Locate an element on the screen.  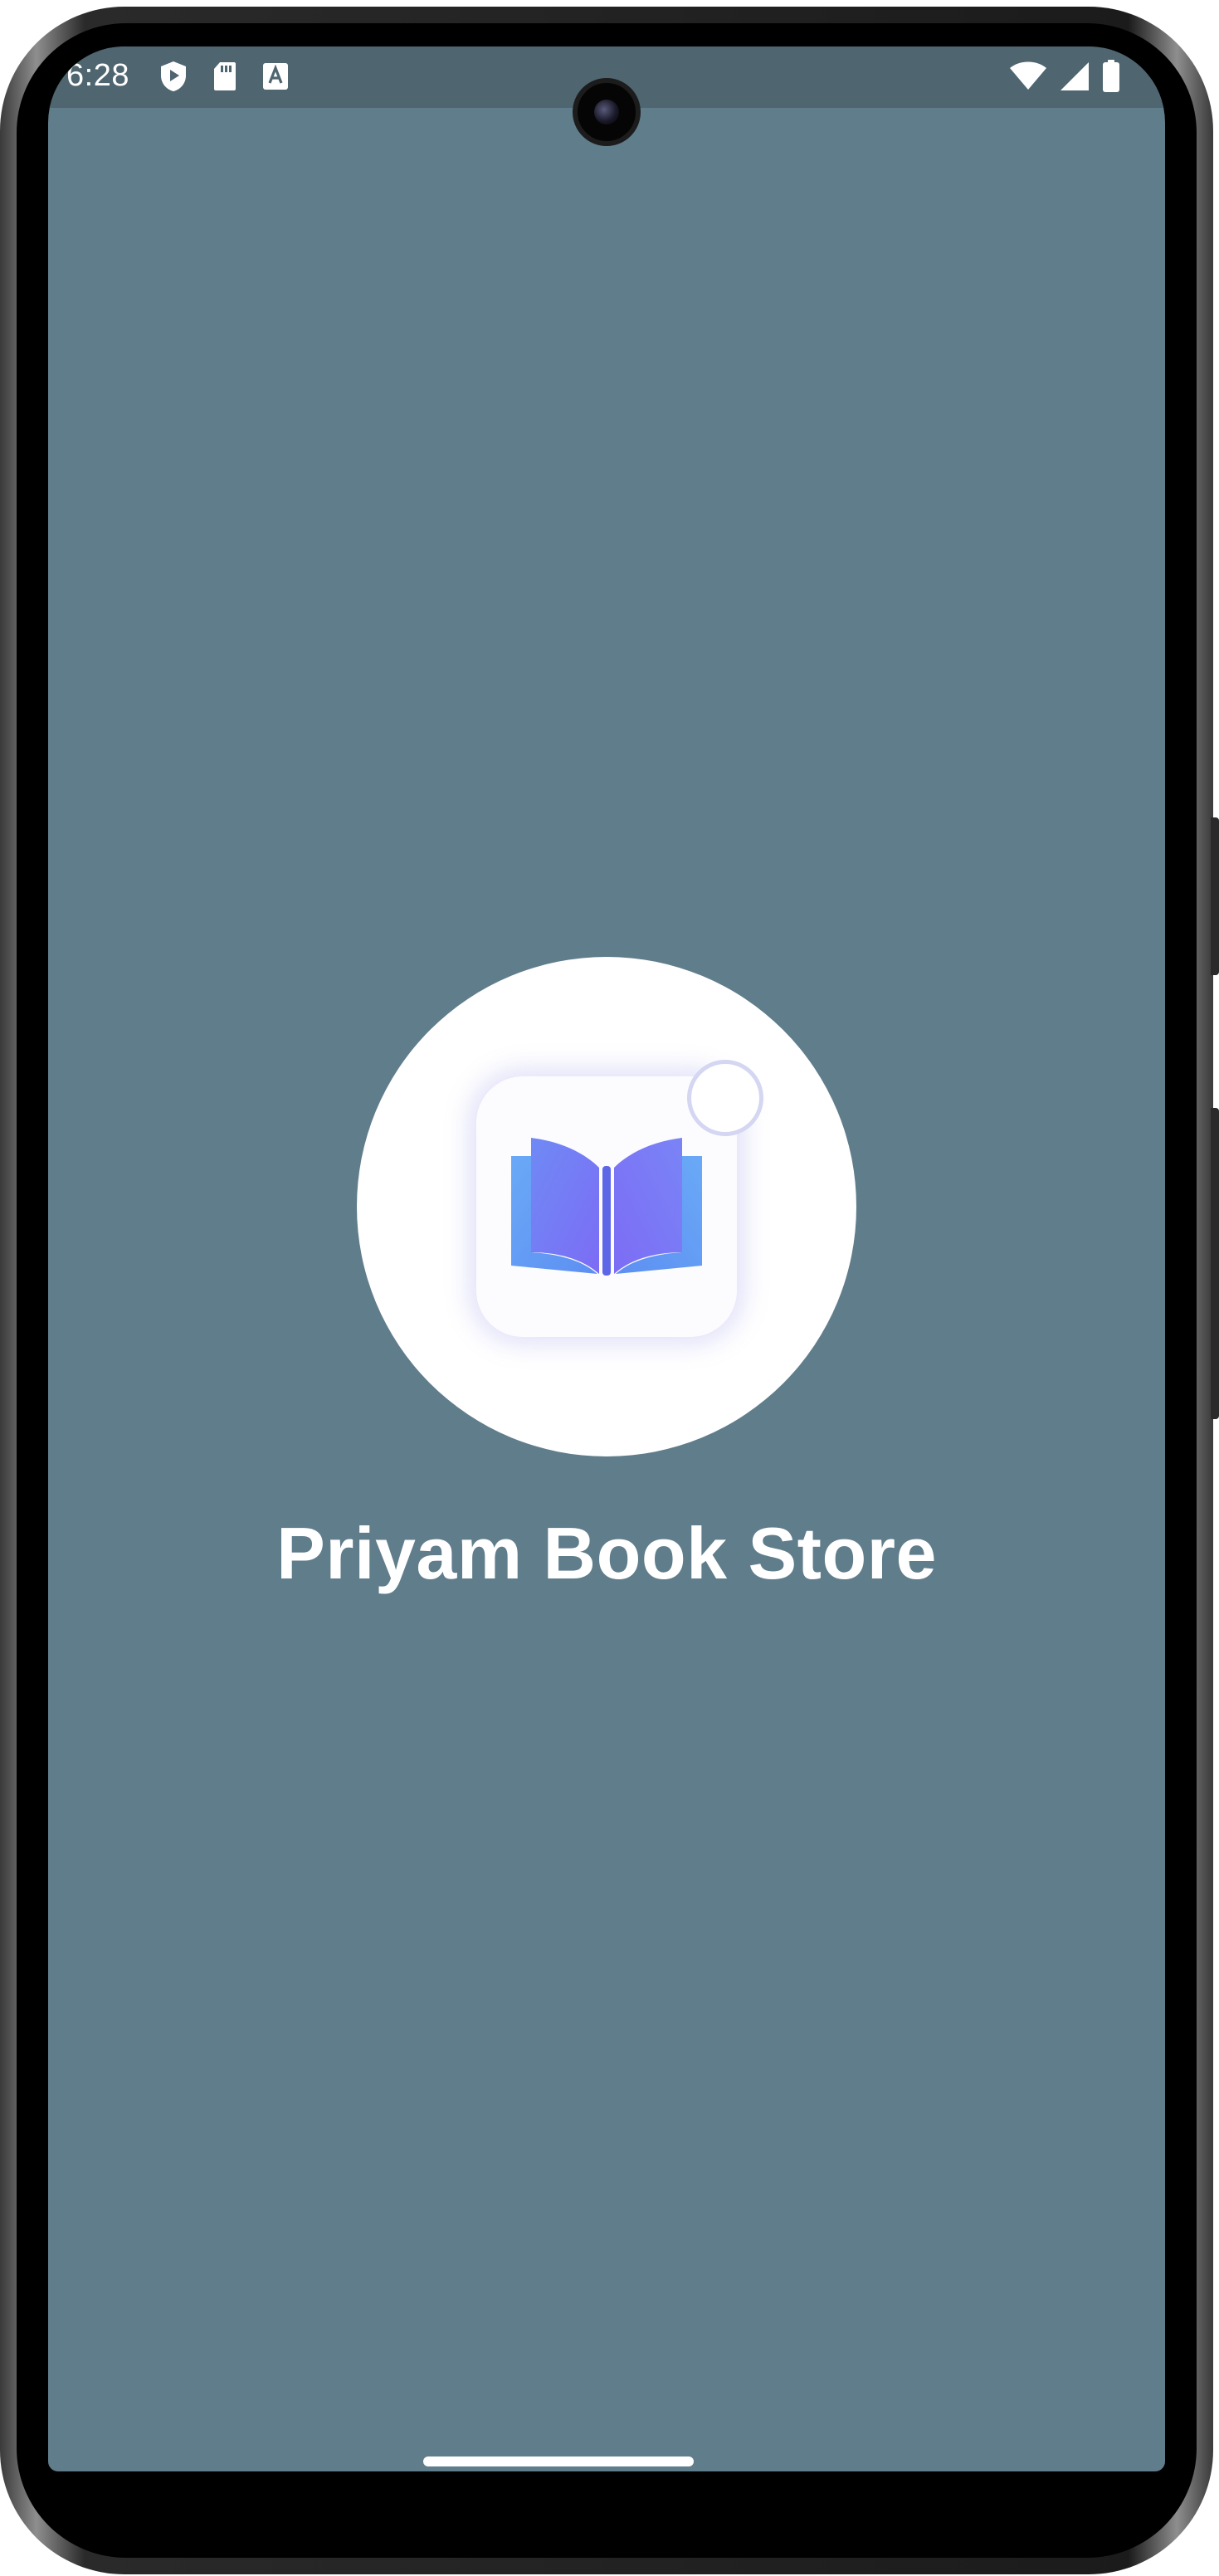
status-notification-icons is located at coordinates (224, 77).